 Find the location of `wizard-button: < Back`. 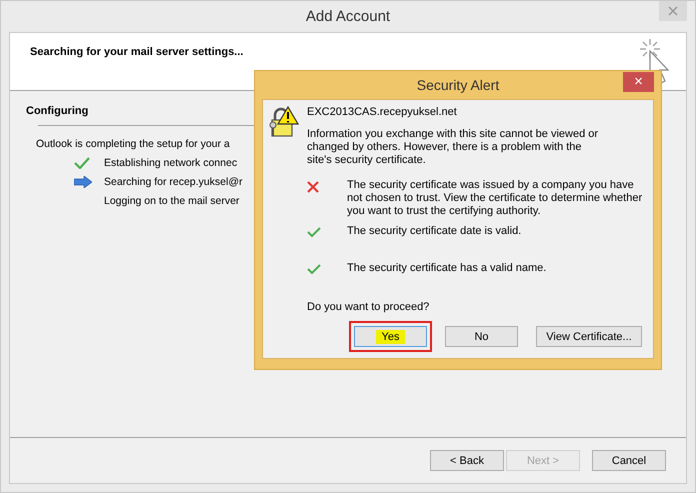

wizard-button: < Back is located at coordinates (467, 460).